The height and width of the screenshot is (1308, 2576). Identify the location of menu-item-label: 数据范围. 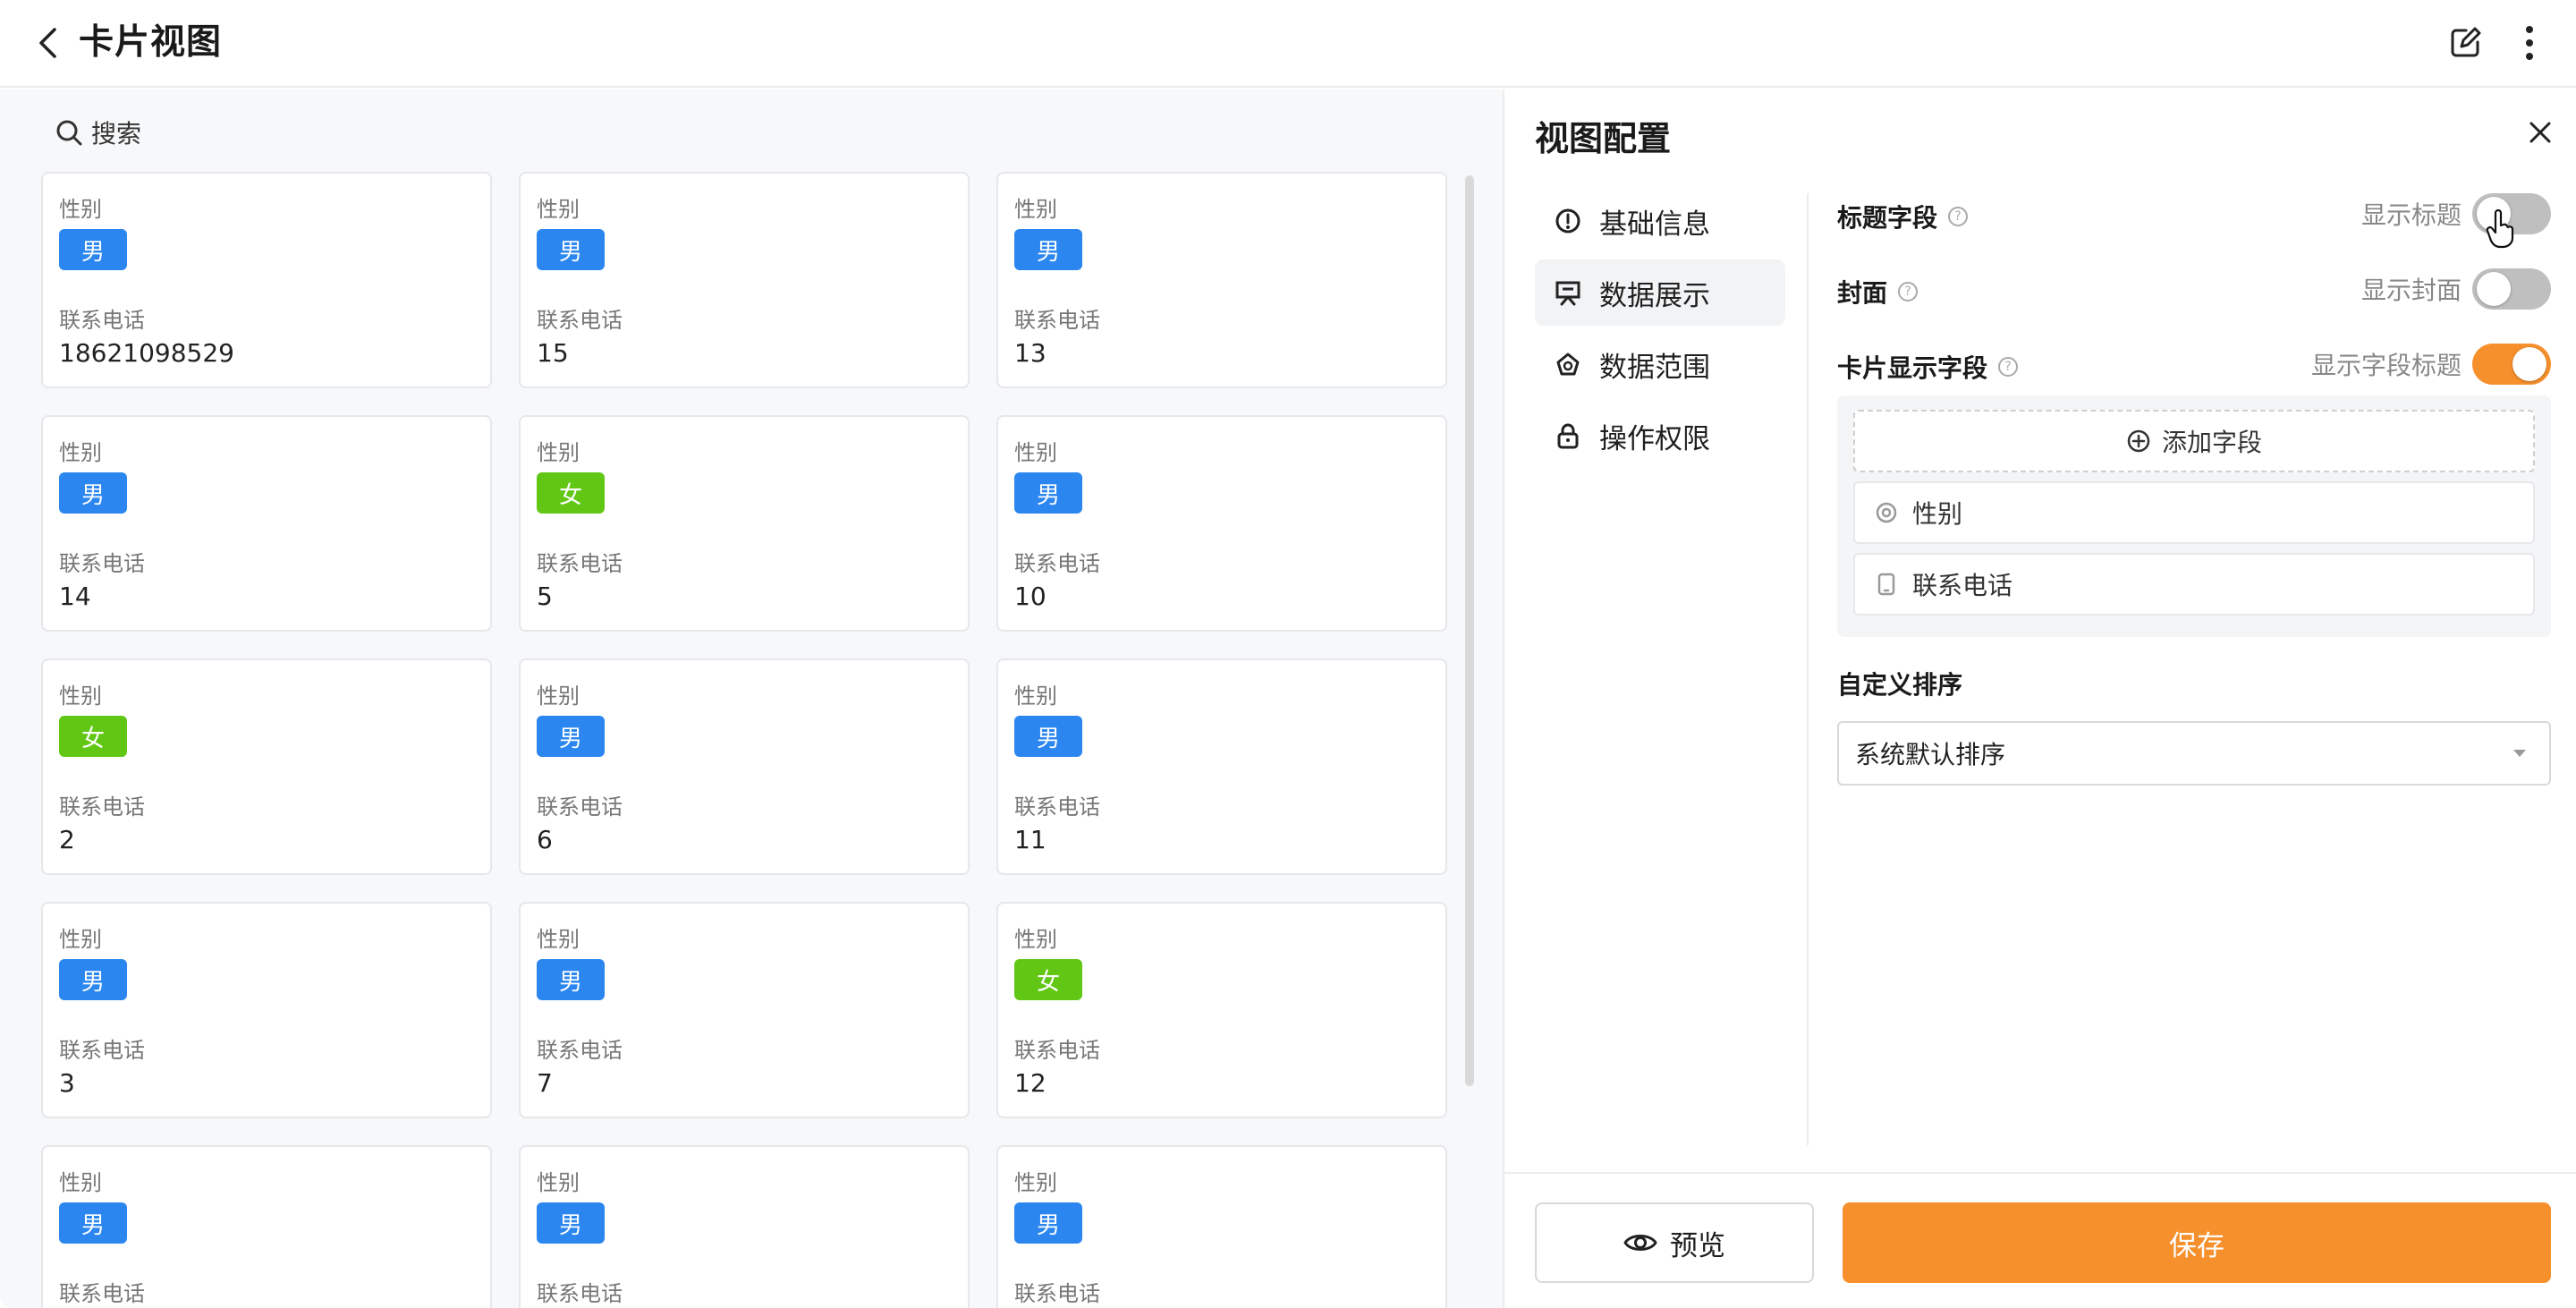
(1654, 367).